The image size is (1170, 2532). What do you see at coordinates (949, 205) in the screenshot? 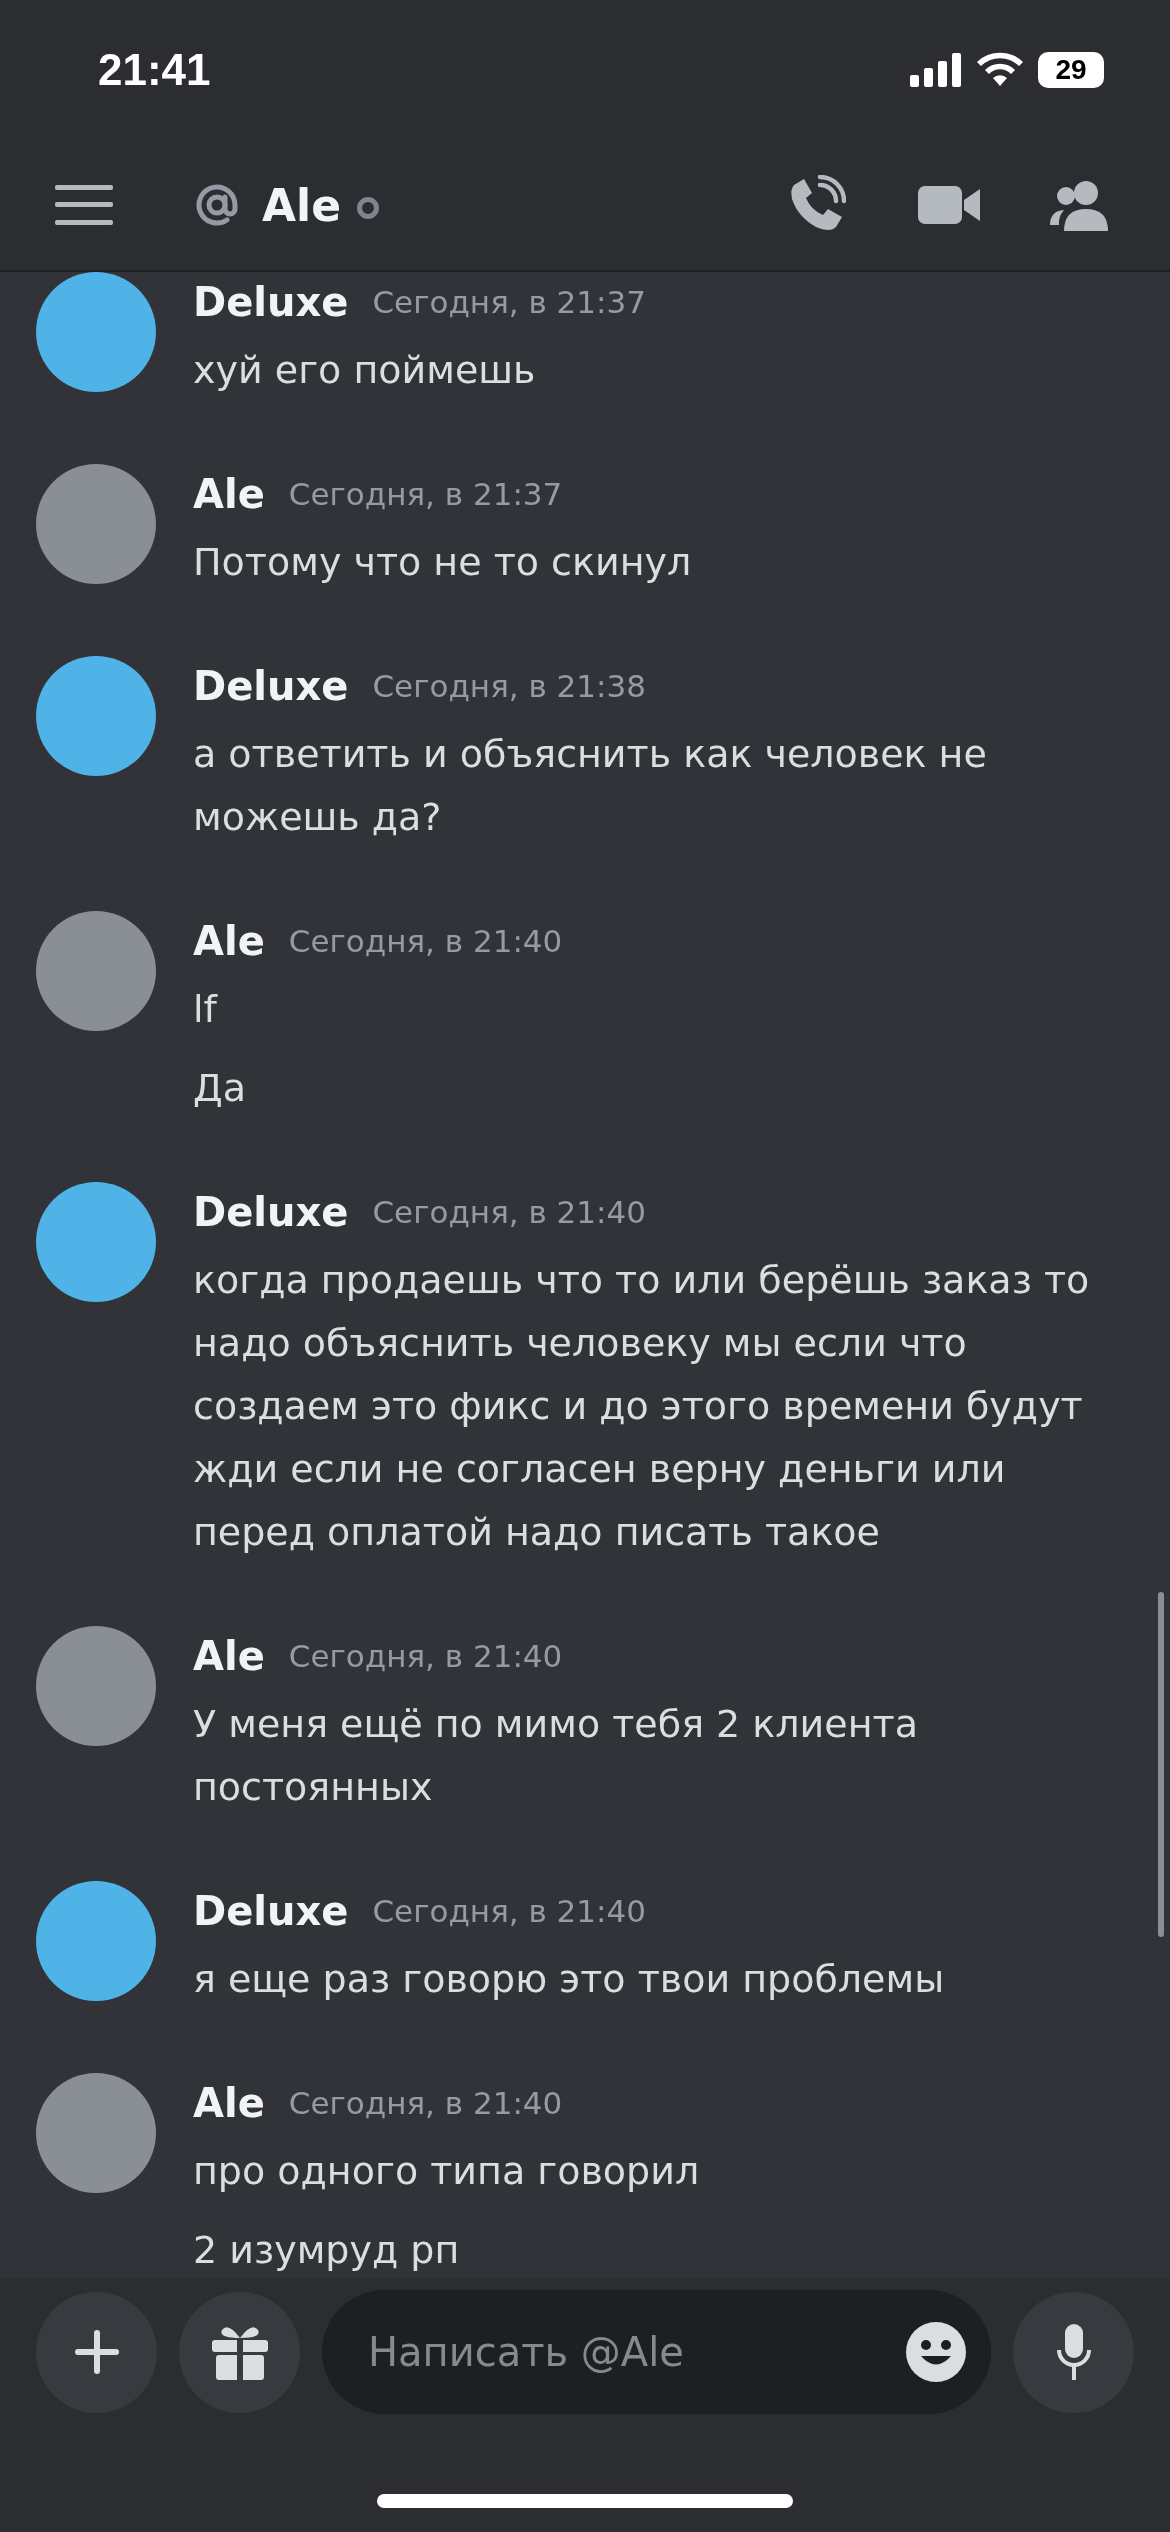
I see `video-camera-icon` at bounding box center [949, 205].